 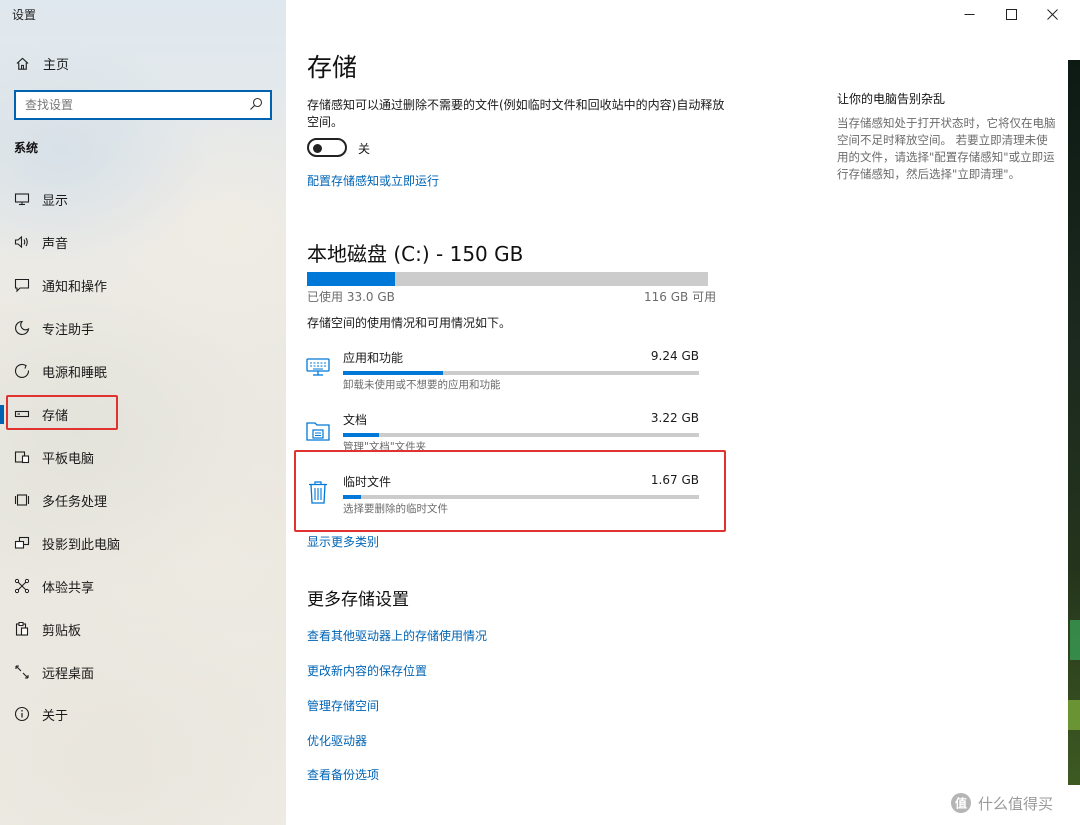 I want to click on toggle-knob, so click(x=317, y=148).